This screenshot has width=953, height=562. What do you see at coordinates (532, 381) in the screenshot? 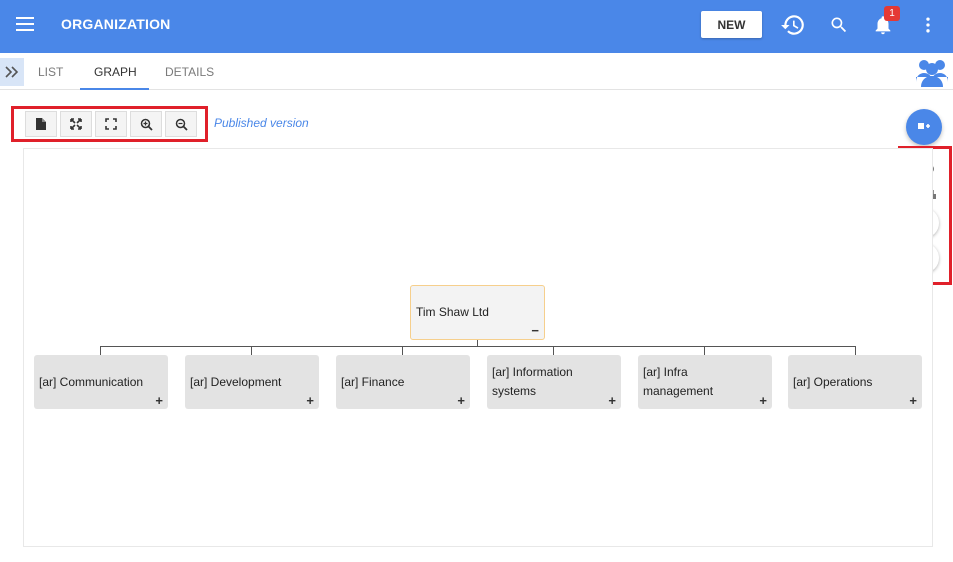
I see `org-node-label: [ar] Information systems` at bounding box center [532, 381].